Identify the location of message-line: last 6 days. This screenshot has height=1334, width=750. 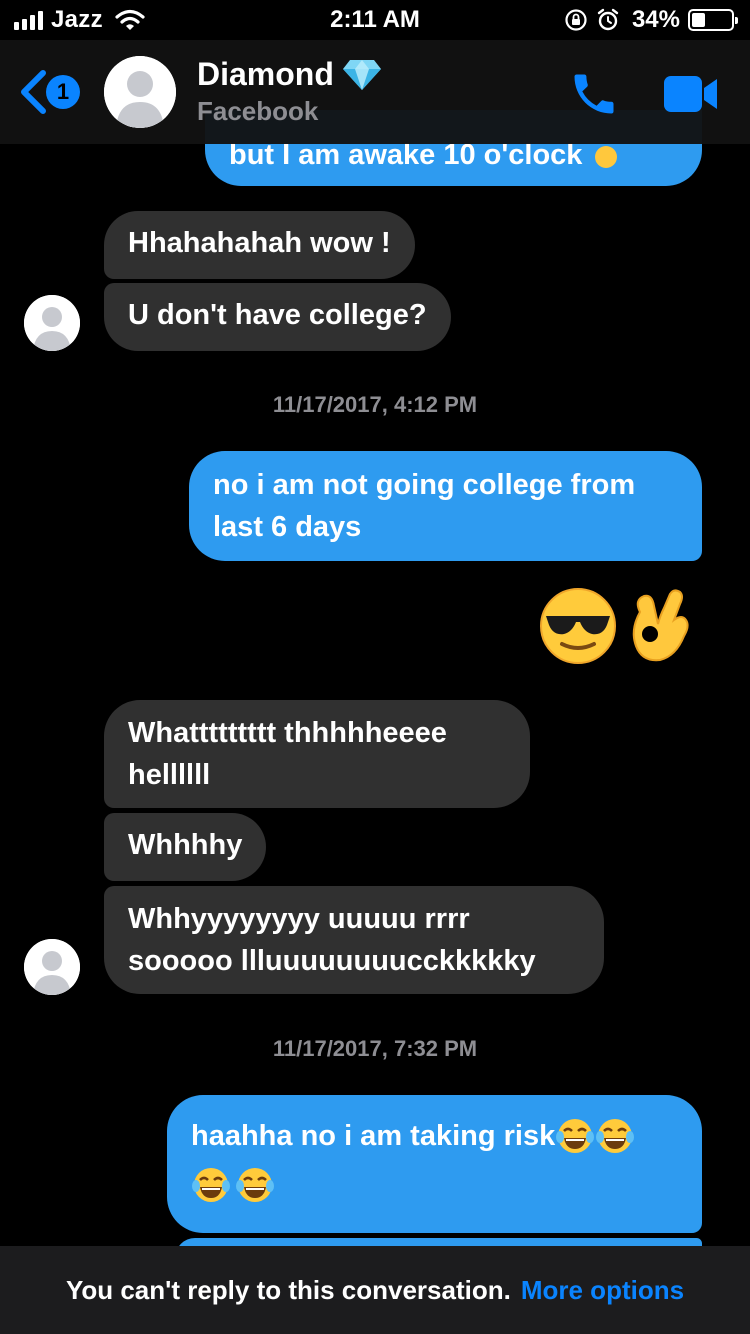
(287, 527).